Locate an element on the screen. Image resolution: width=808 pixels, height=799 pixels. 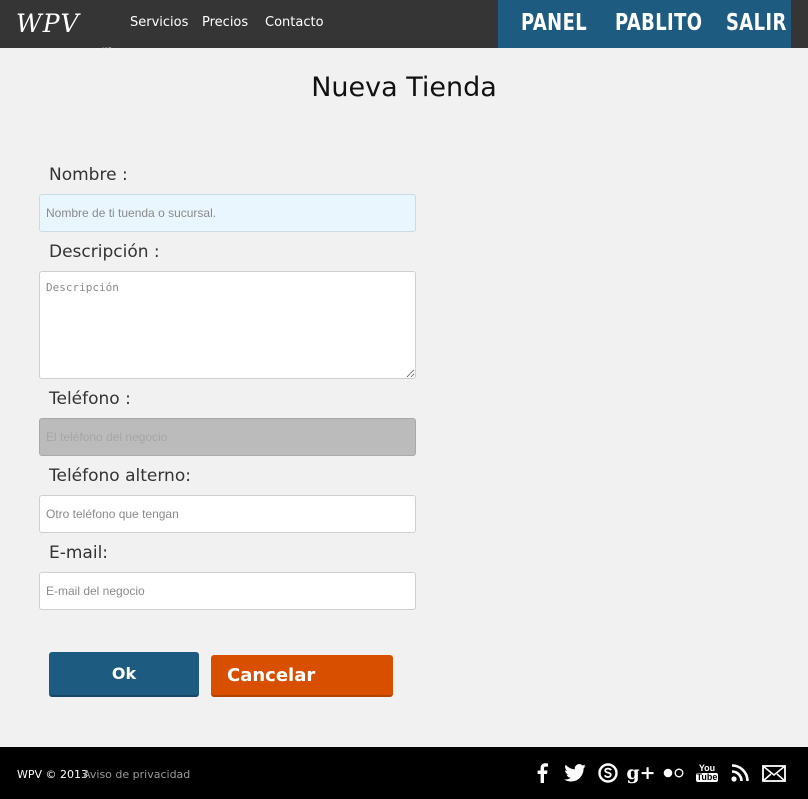
email-label: E-mail: is located at coordinates (79, 553).